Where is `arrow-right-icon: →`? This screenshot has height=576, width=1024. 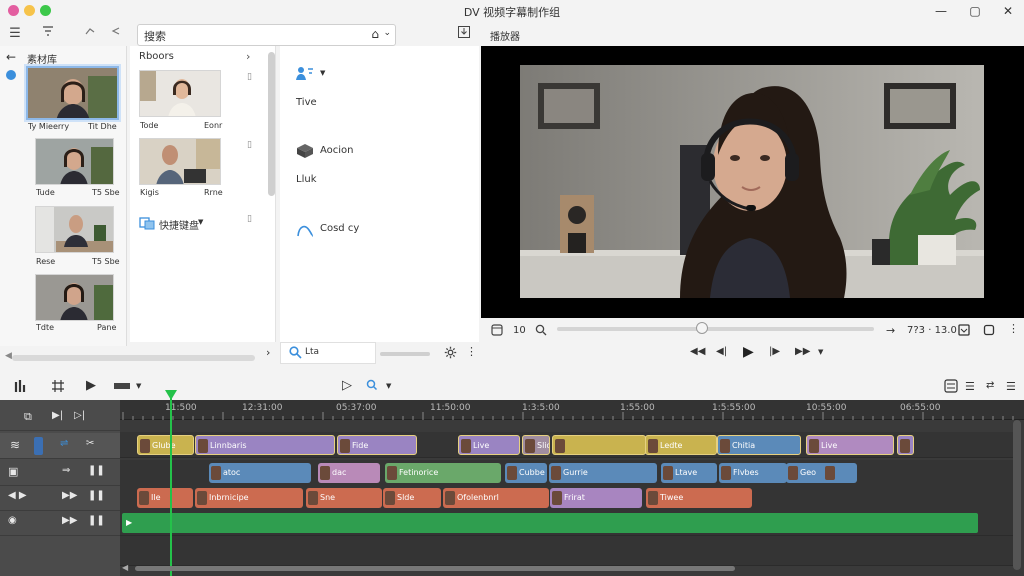 arrow-right-icon: → is located at coordinates (890, 330).